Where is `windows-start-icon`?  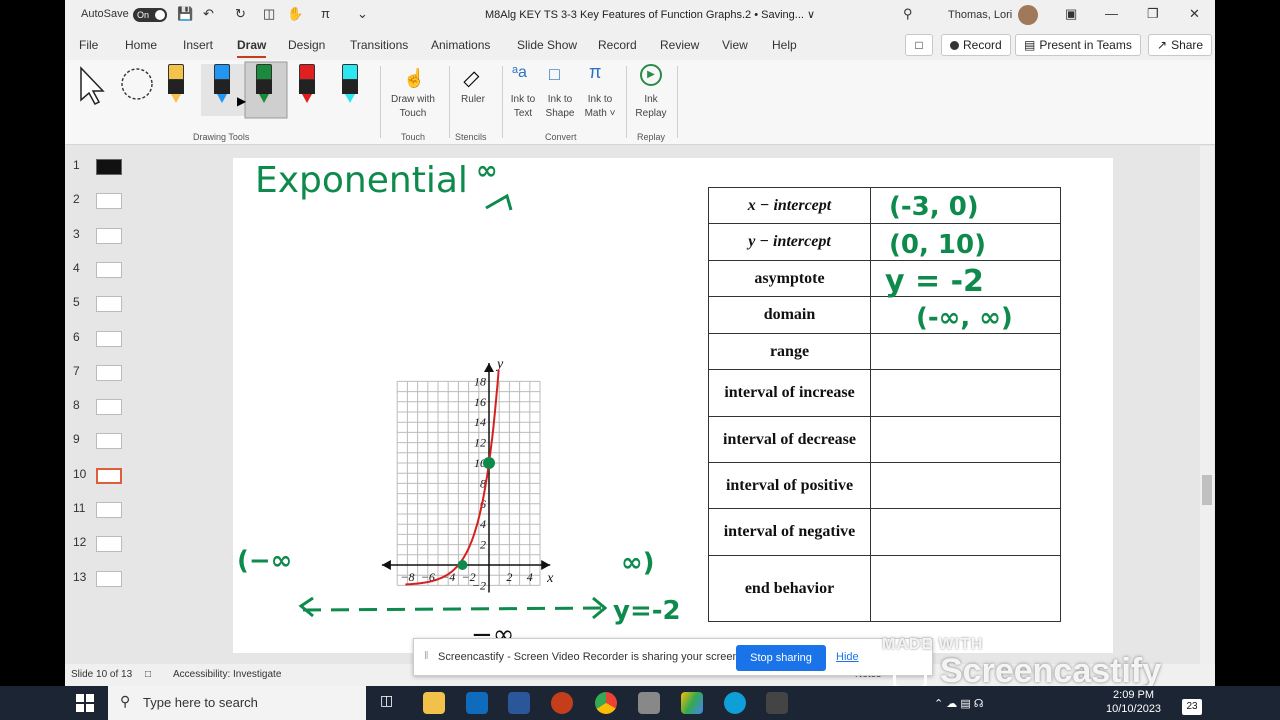
windows-start-icon is located at coordinates (85, 703).